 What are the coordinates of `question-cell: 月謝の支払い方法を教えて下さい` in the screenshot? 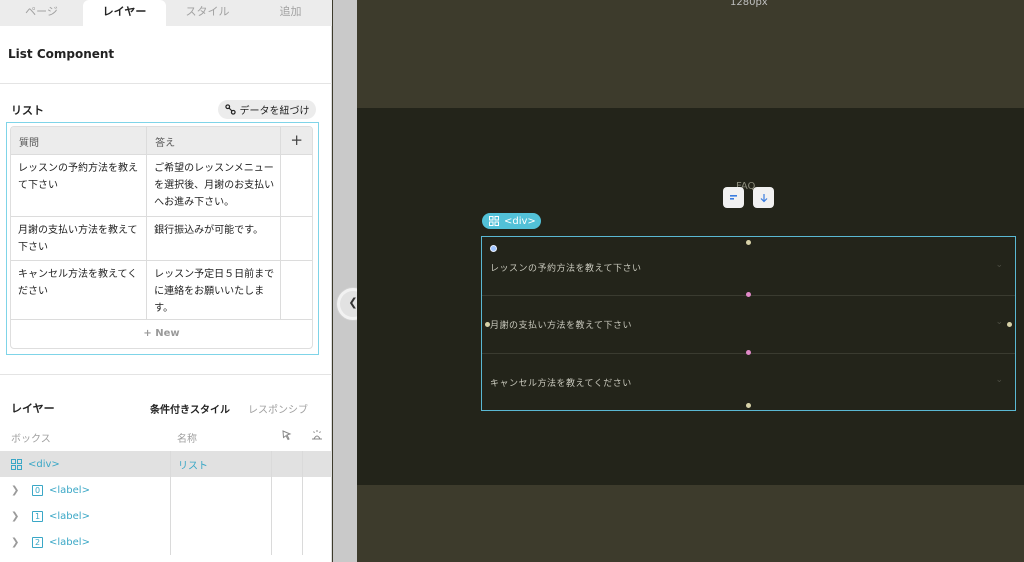 It's located at (79, 238).